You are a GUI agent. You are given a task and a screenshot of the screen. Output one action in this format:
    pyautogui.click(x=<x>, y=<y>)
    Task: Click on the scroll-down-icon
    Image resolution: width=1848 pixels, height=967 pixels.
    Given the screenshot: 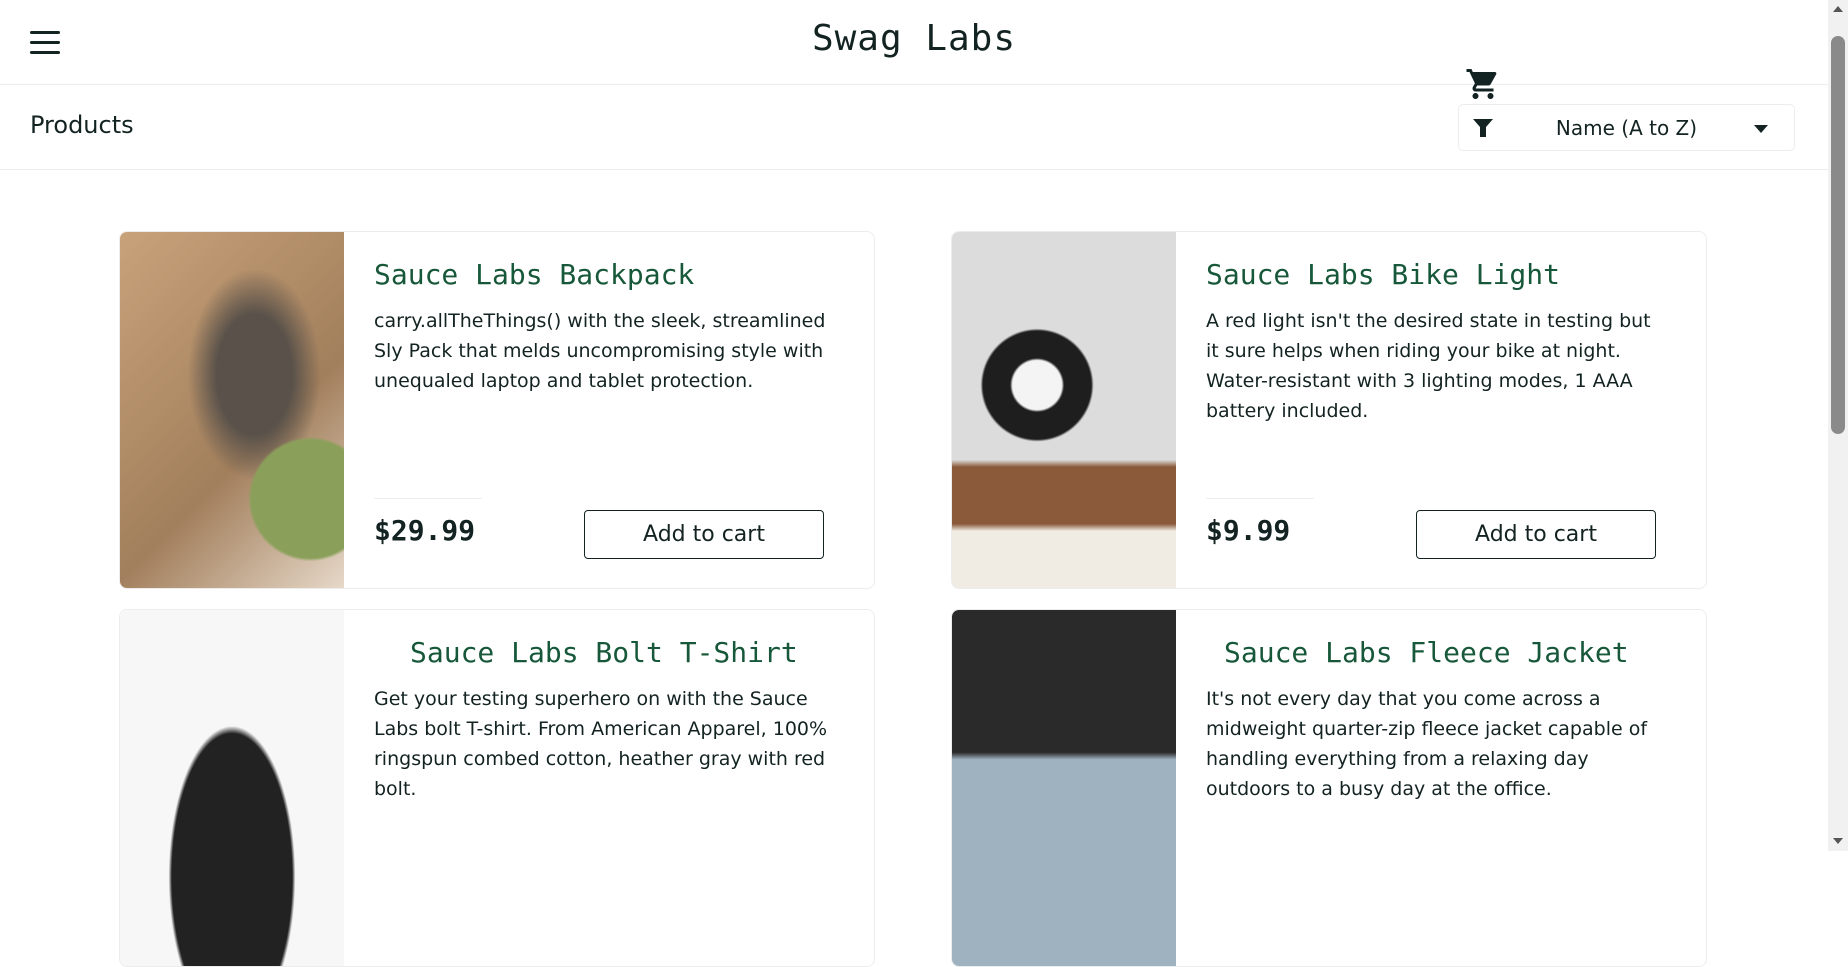 What is the action you would take?
    pyautogui.click(x=1838, y=841)
    